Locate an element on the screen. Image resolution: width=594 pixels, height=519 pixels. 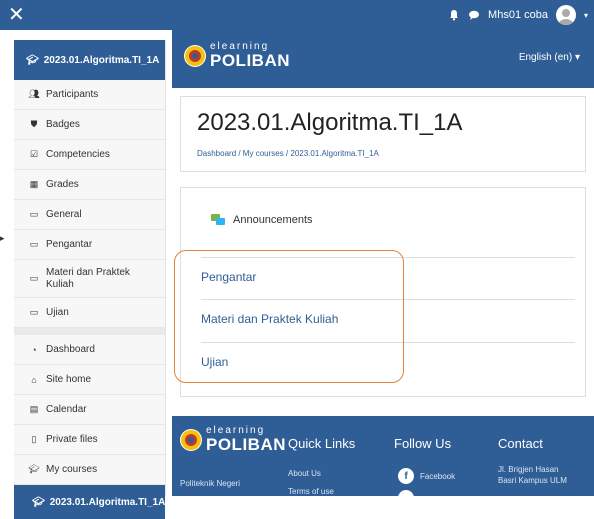
sidebar-item-label: 2023.01.Algoritma.TI_1A is located at coordinates (107, 502).